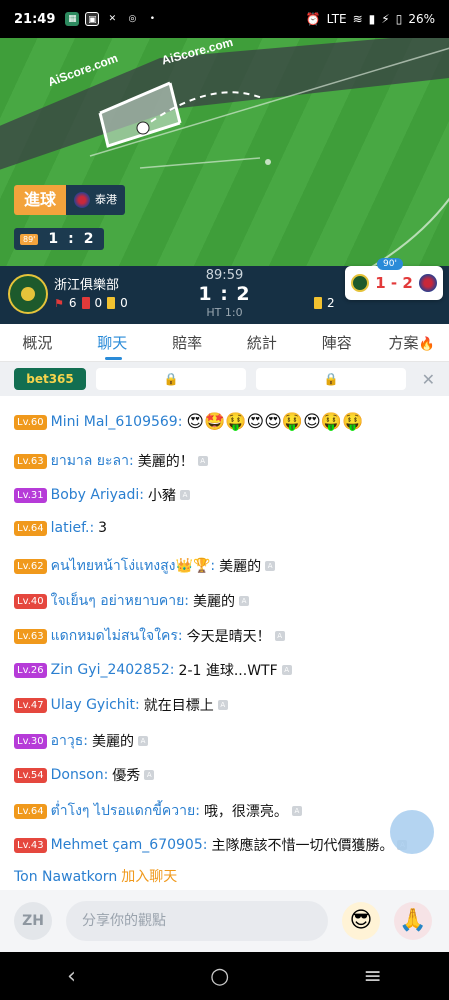  I want to click on battery-percent: 26%, so click(421, 19).